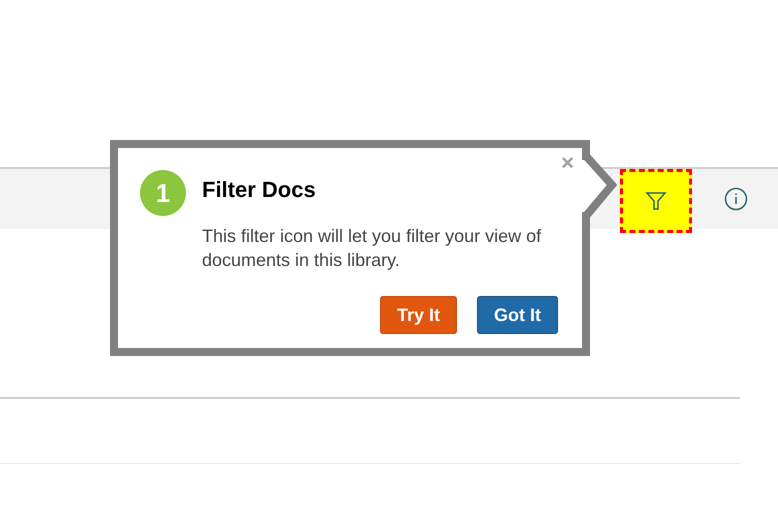 This screenshot has height=521, width=778. I want to click on step-number: 1, so click(163, 193).